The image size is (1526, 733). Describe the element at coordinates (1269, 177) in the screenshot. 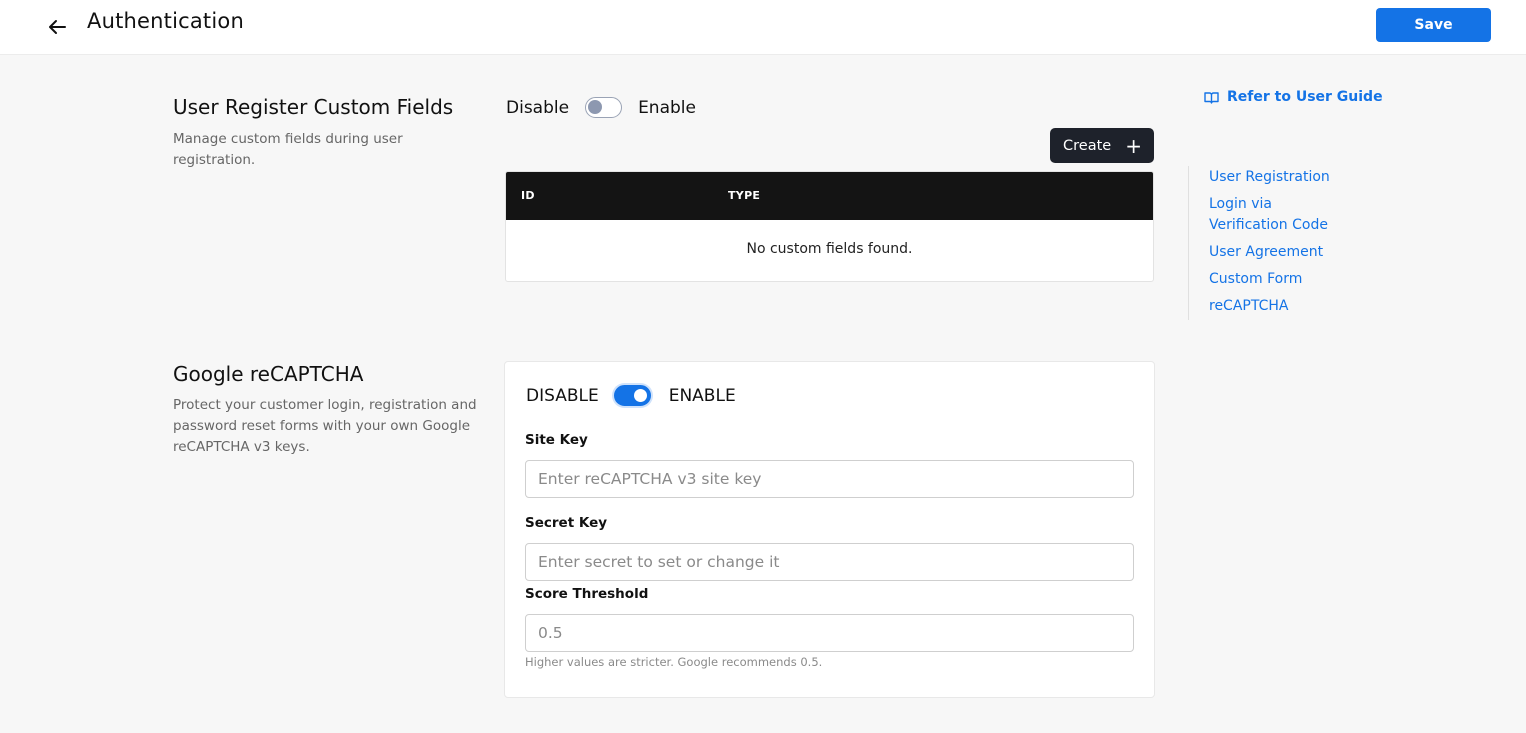

I see `toc-item-user-registration: User Registration` at that location.